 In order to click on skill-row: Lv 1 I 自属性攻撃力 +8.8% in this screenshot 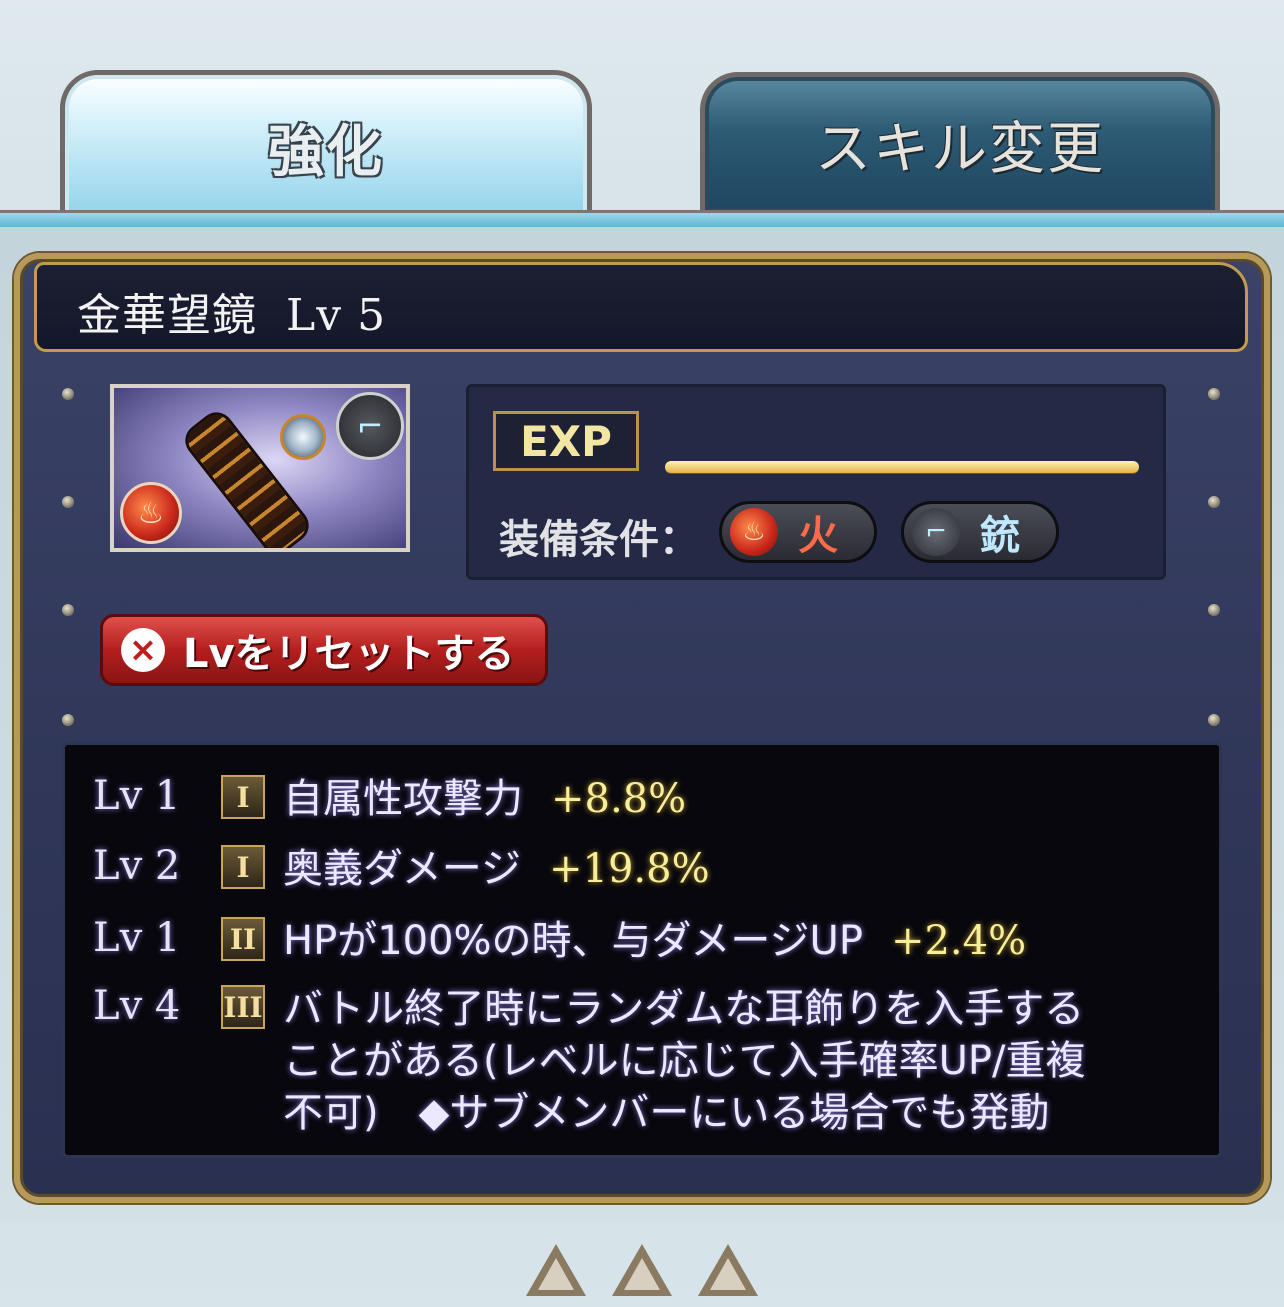, I will do `click(375, 799)`.